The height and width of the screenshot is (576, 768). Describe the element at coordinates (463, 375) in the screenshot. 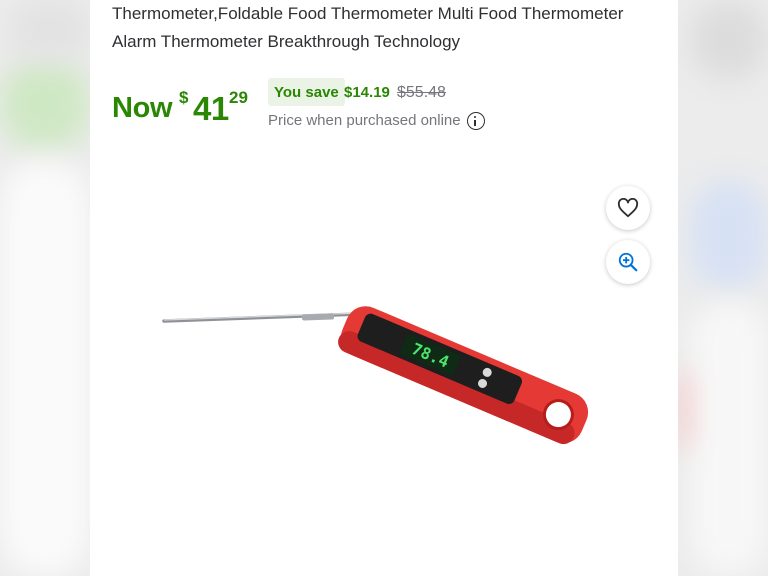

I see `thermometer-body: 78.4` at that location.